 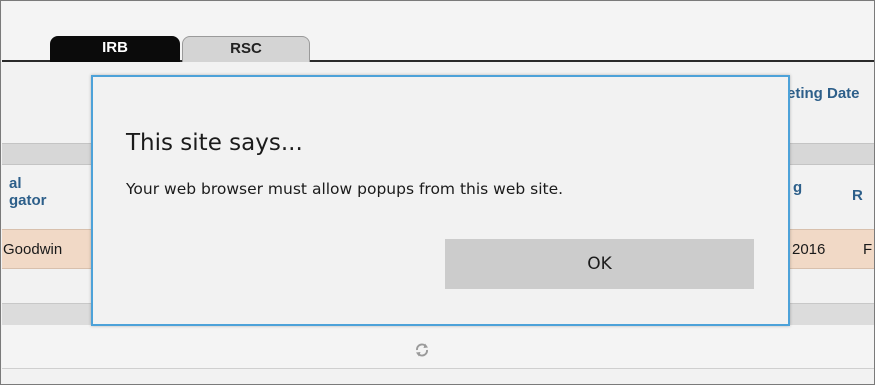 What do you see at coordinates (28, 200) in the screenshot?
I see `header-line: gator` at bounding box center [28, 200].